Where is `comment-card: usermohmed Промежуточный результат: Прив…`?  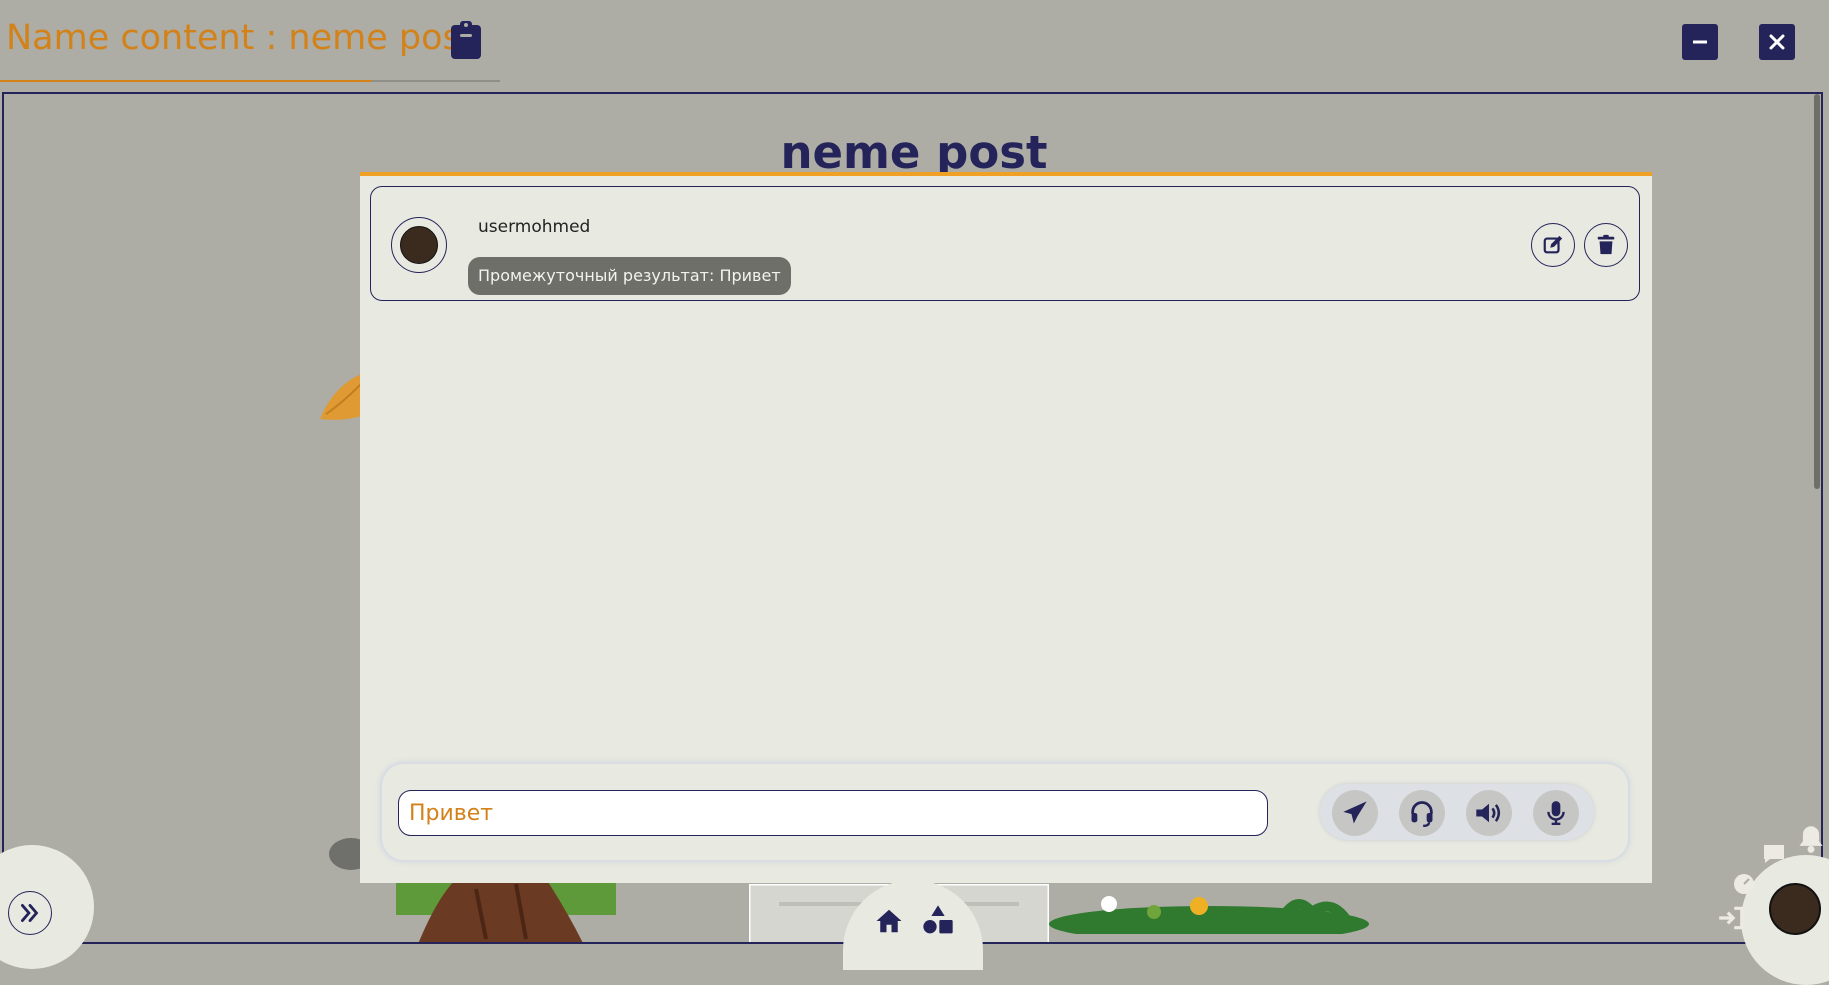
comment-card: usermohmed Промежуточный результат: Прив… is located at coordinates (1005, 243).